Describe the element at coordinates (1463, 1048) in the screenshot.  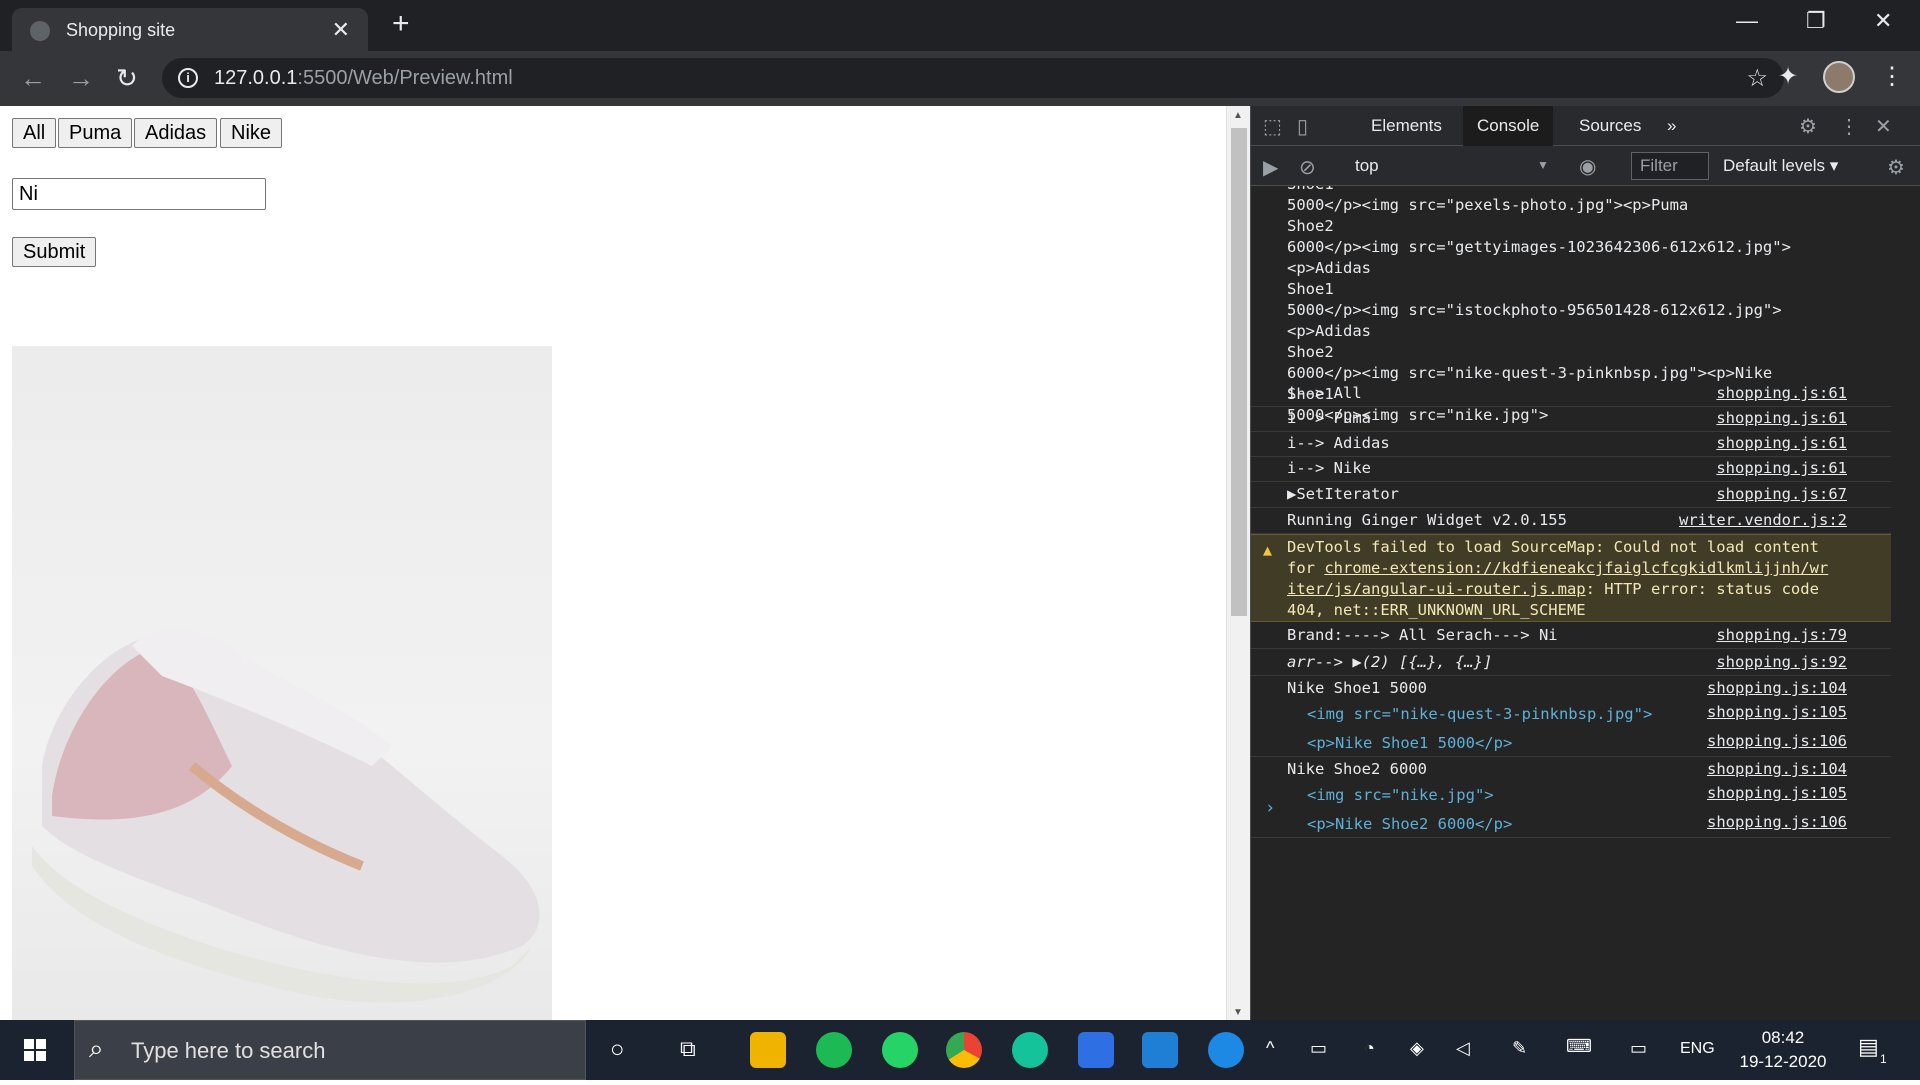
I see `volume-icon: ◁` at that location.